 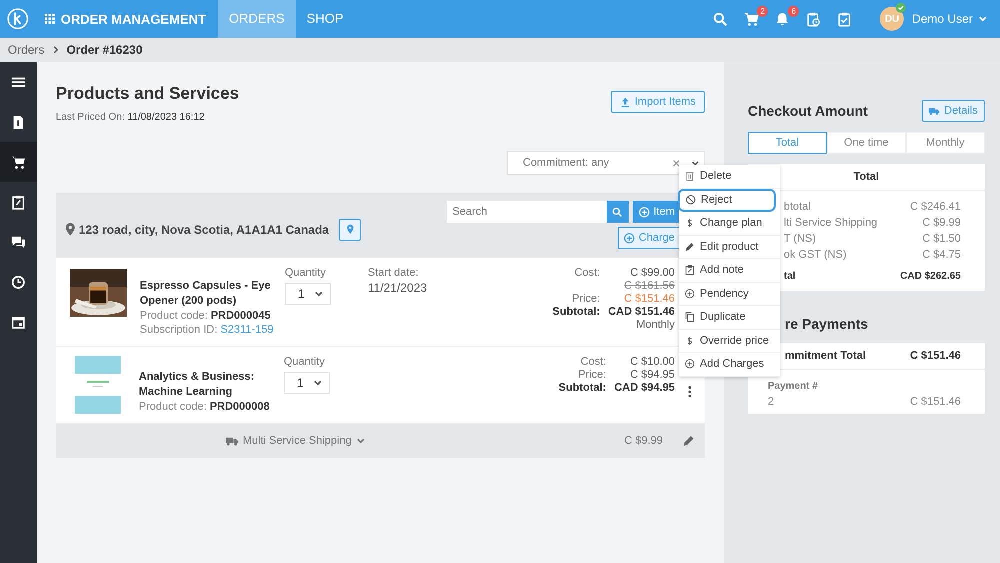 I want to click on checkout-tab: Total, so click(x=787, y=143).